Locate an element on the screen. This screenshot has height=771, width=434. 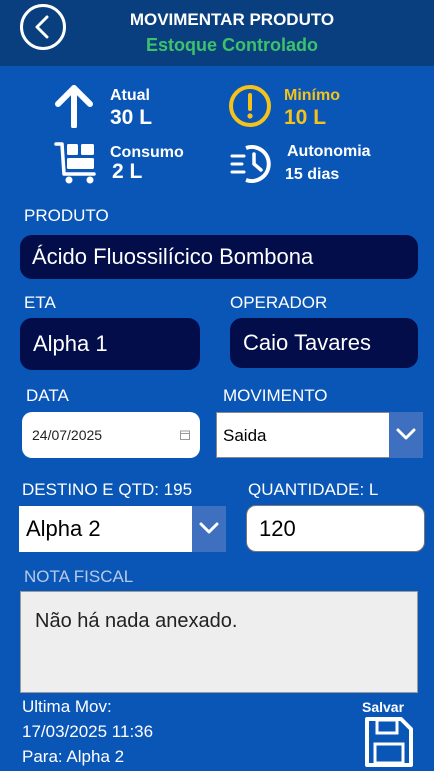
cart-icon is located at coordinates (75, 163).